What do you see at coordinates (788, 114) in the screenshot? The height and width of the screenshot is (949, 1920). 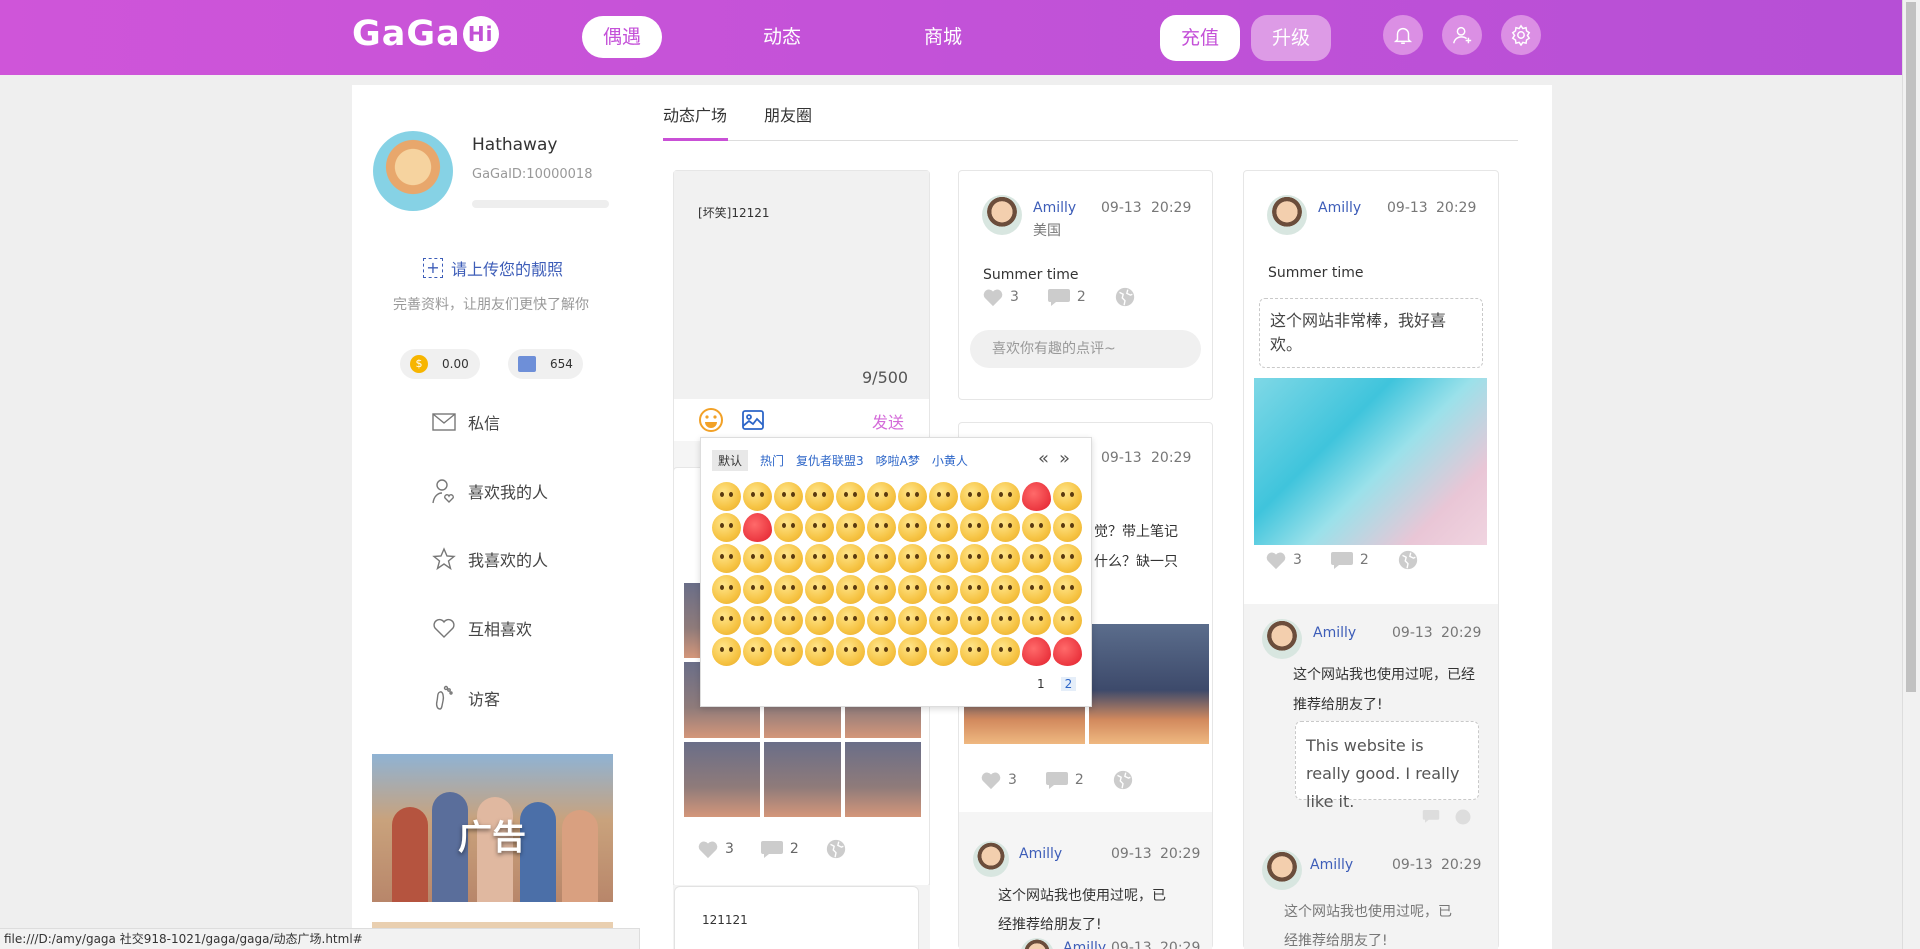 I see `tab-friends: 朋友圈` at bounding box center [788, 114].